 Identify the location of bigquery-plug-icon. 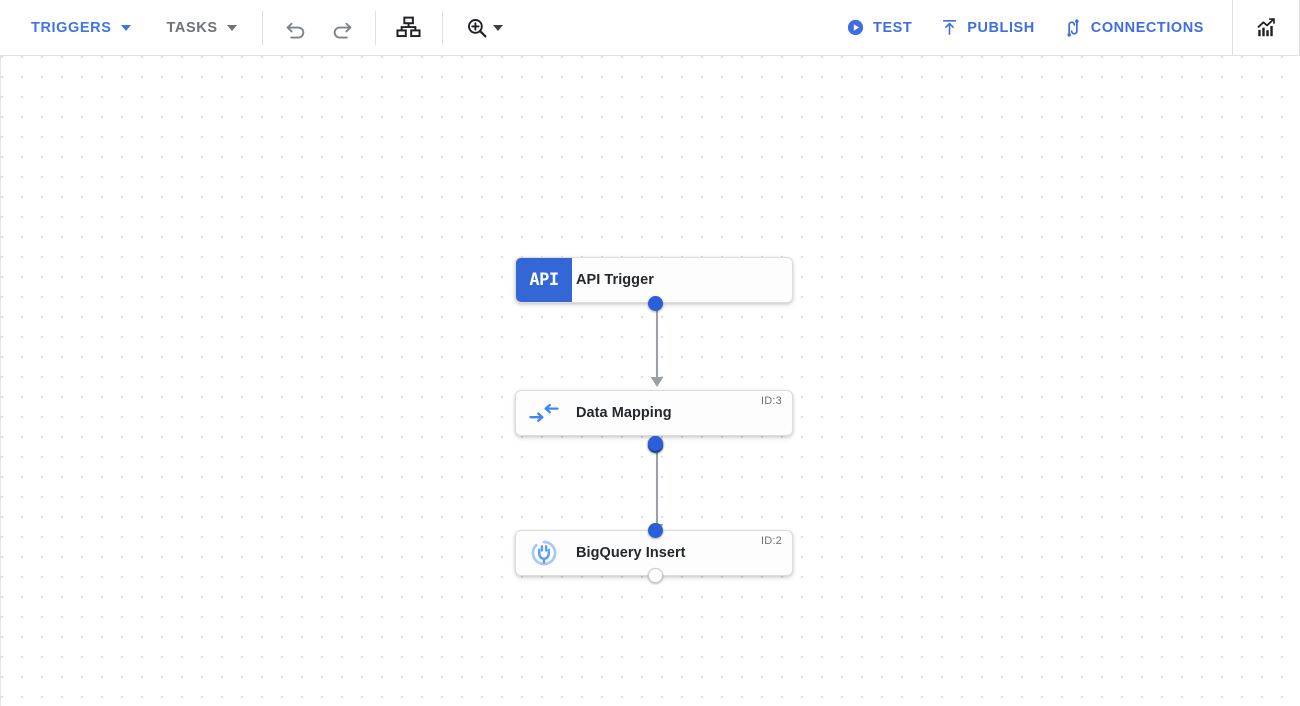
(544, 553).